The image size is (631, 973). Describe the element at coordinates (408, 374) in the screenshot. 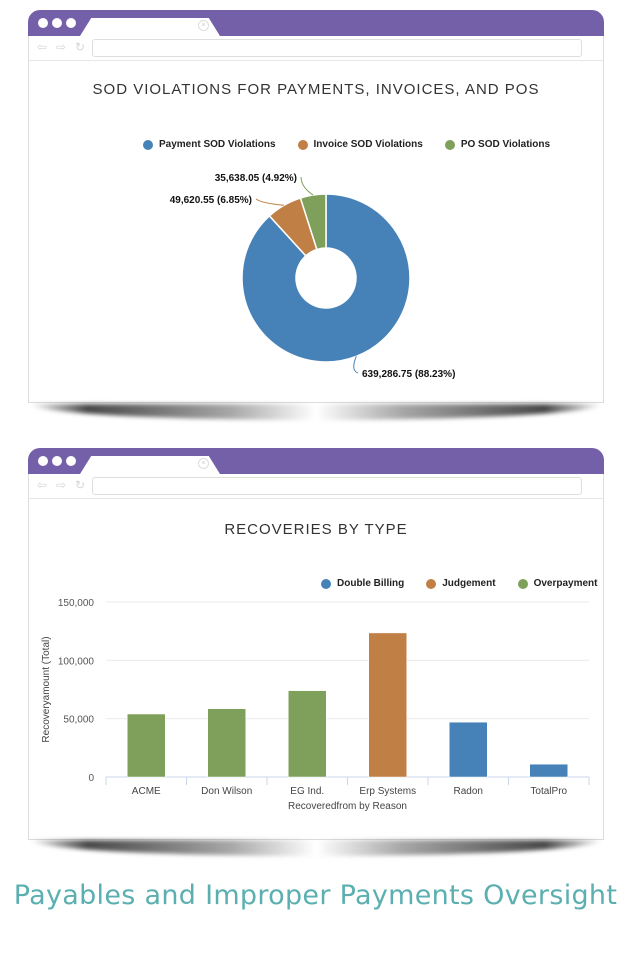

I see `data-label: 639,286.75 (88.23%)` at that location.